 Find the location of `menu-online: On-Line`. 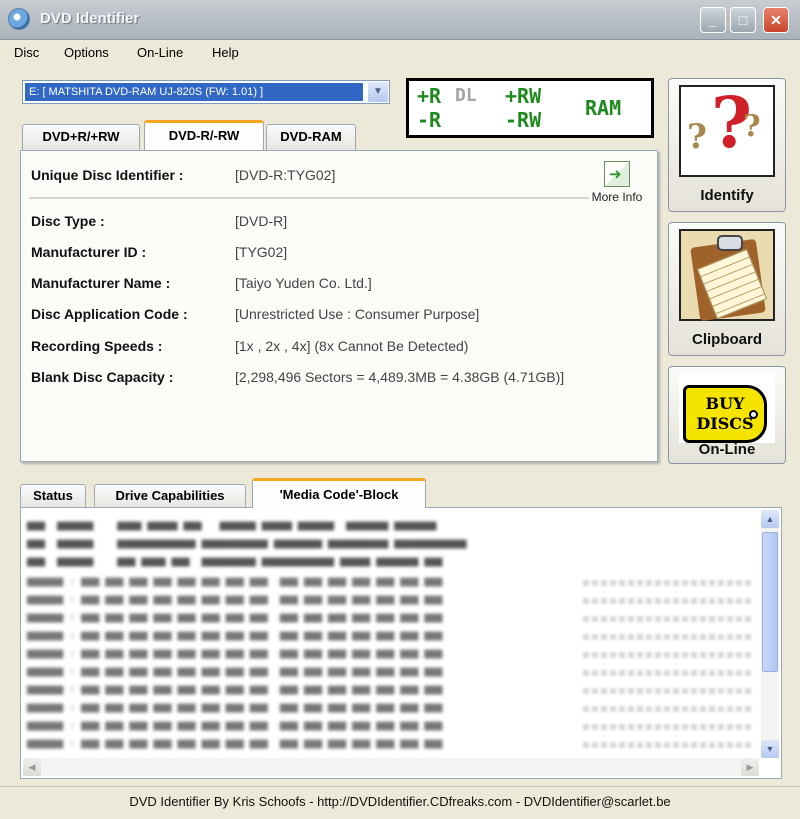

menu-online: On-Line is located at coordinates (160, 52).